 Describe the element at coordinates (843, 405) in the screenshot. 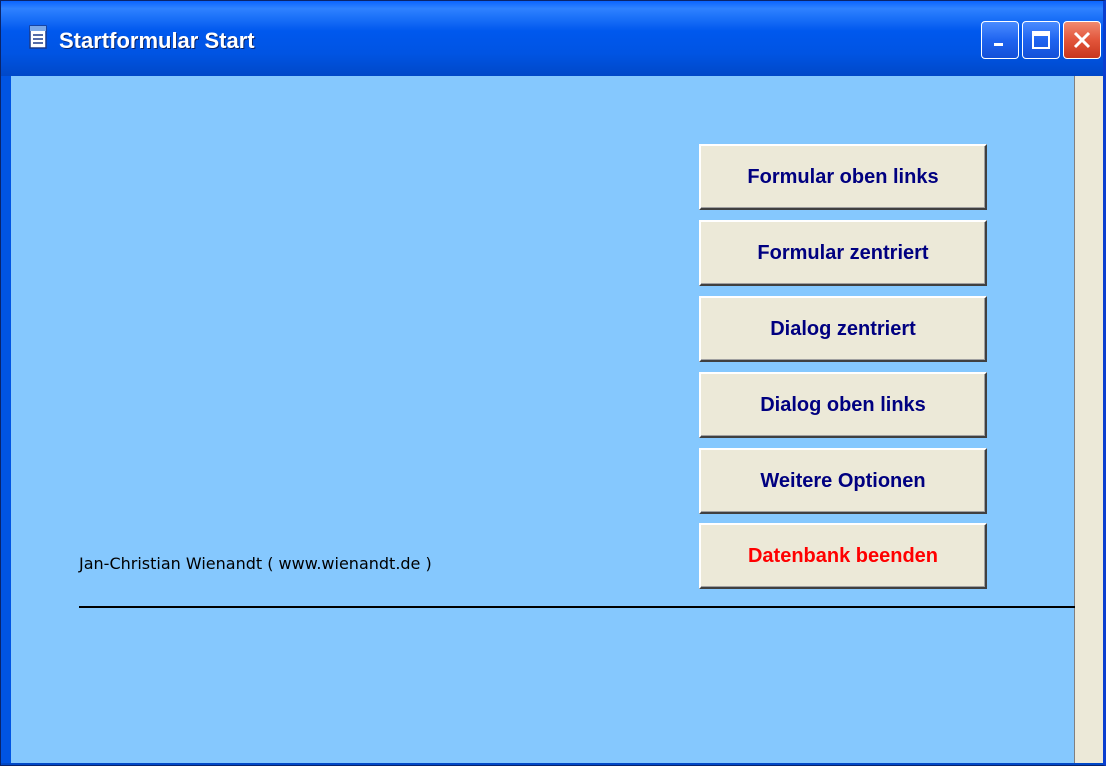

I see `dialog-oben-links-button: Dialog oben links` at that location.